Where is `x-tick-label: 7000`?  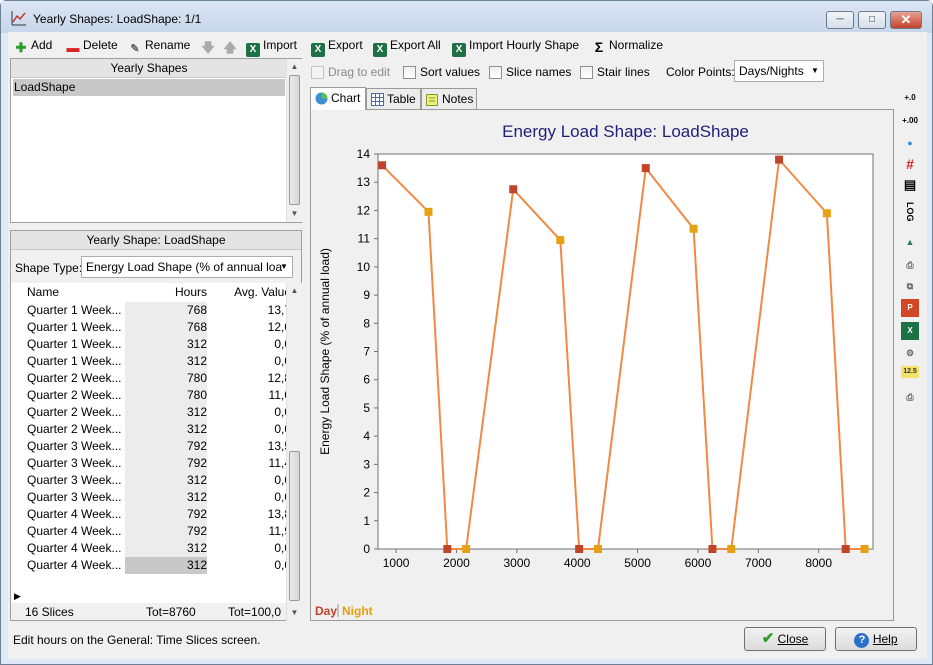 x-tick-label: 7000 is located at coordinates (758, 563).